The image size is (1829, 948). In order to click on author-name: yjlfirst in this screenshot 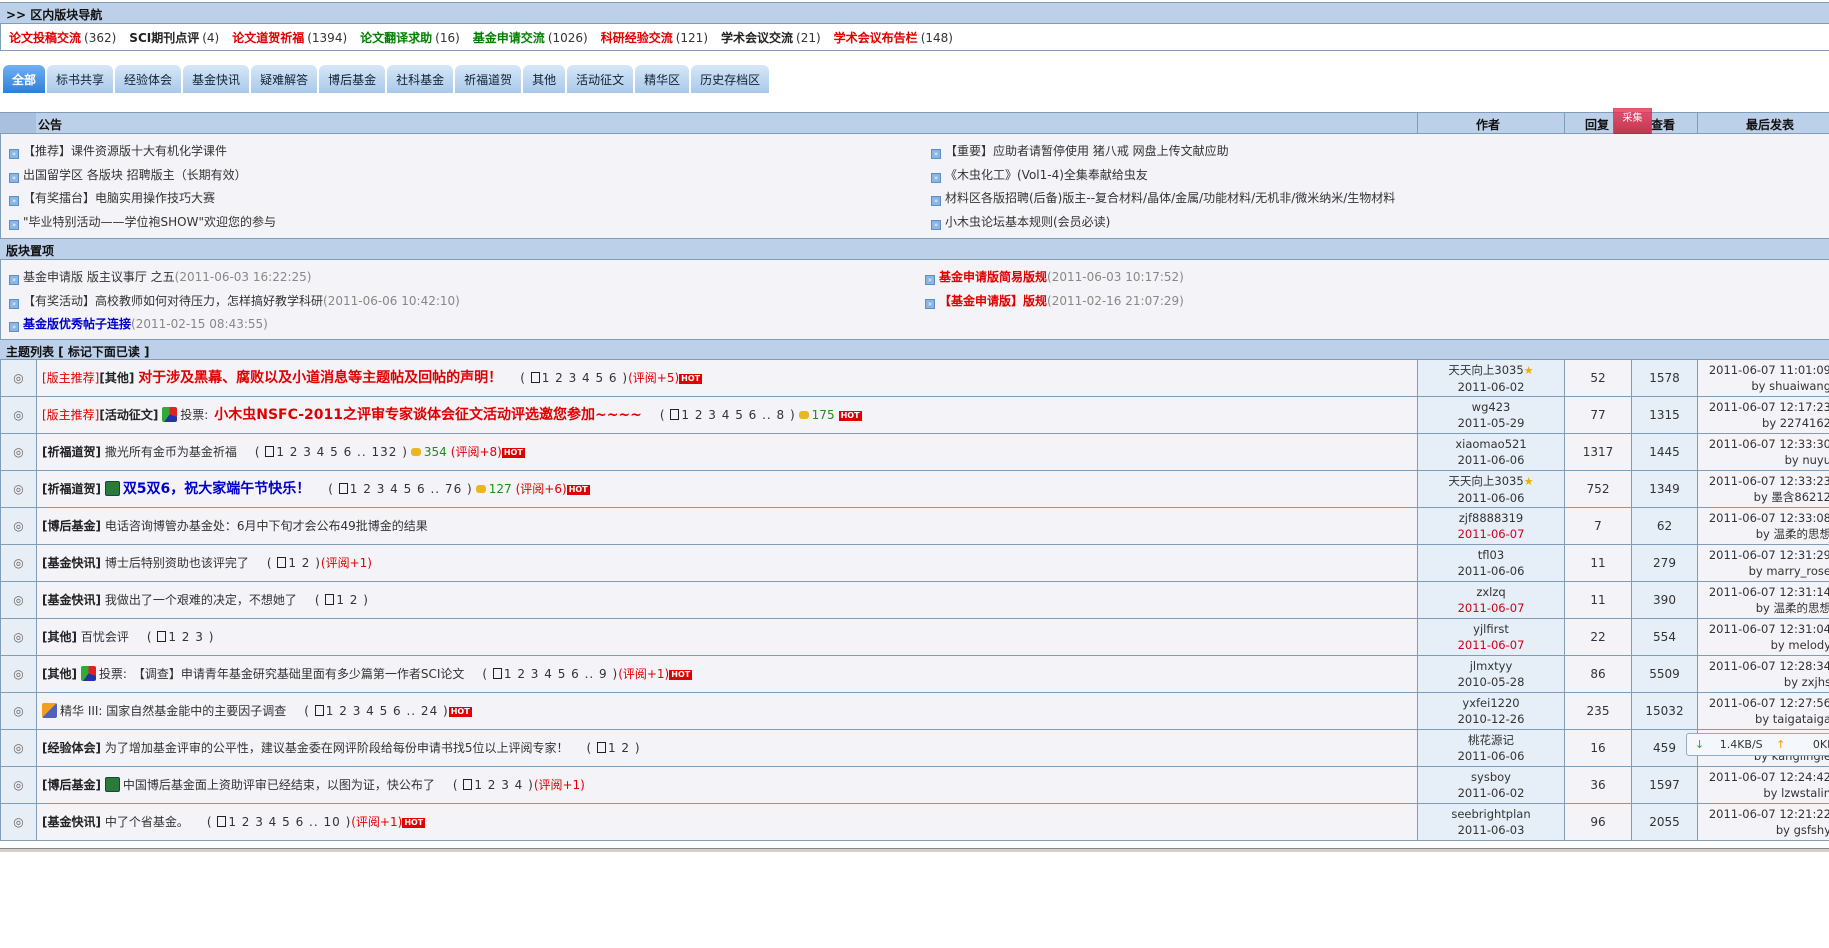, I will do `click(1491, 629)`.